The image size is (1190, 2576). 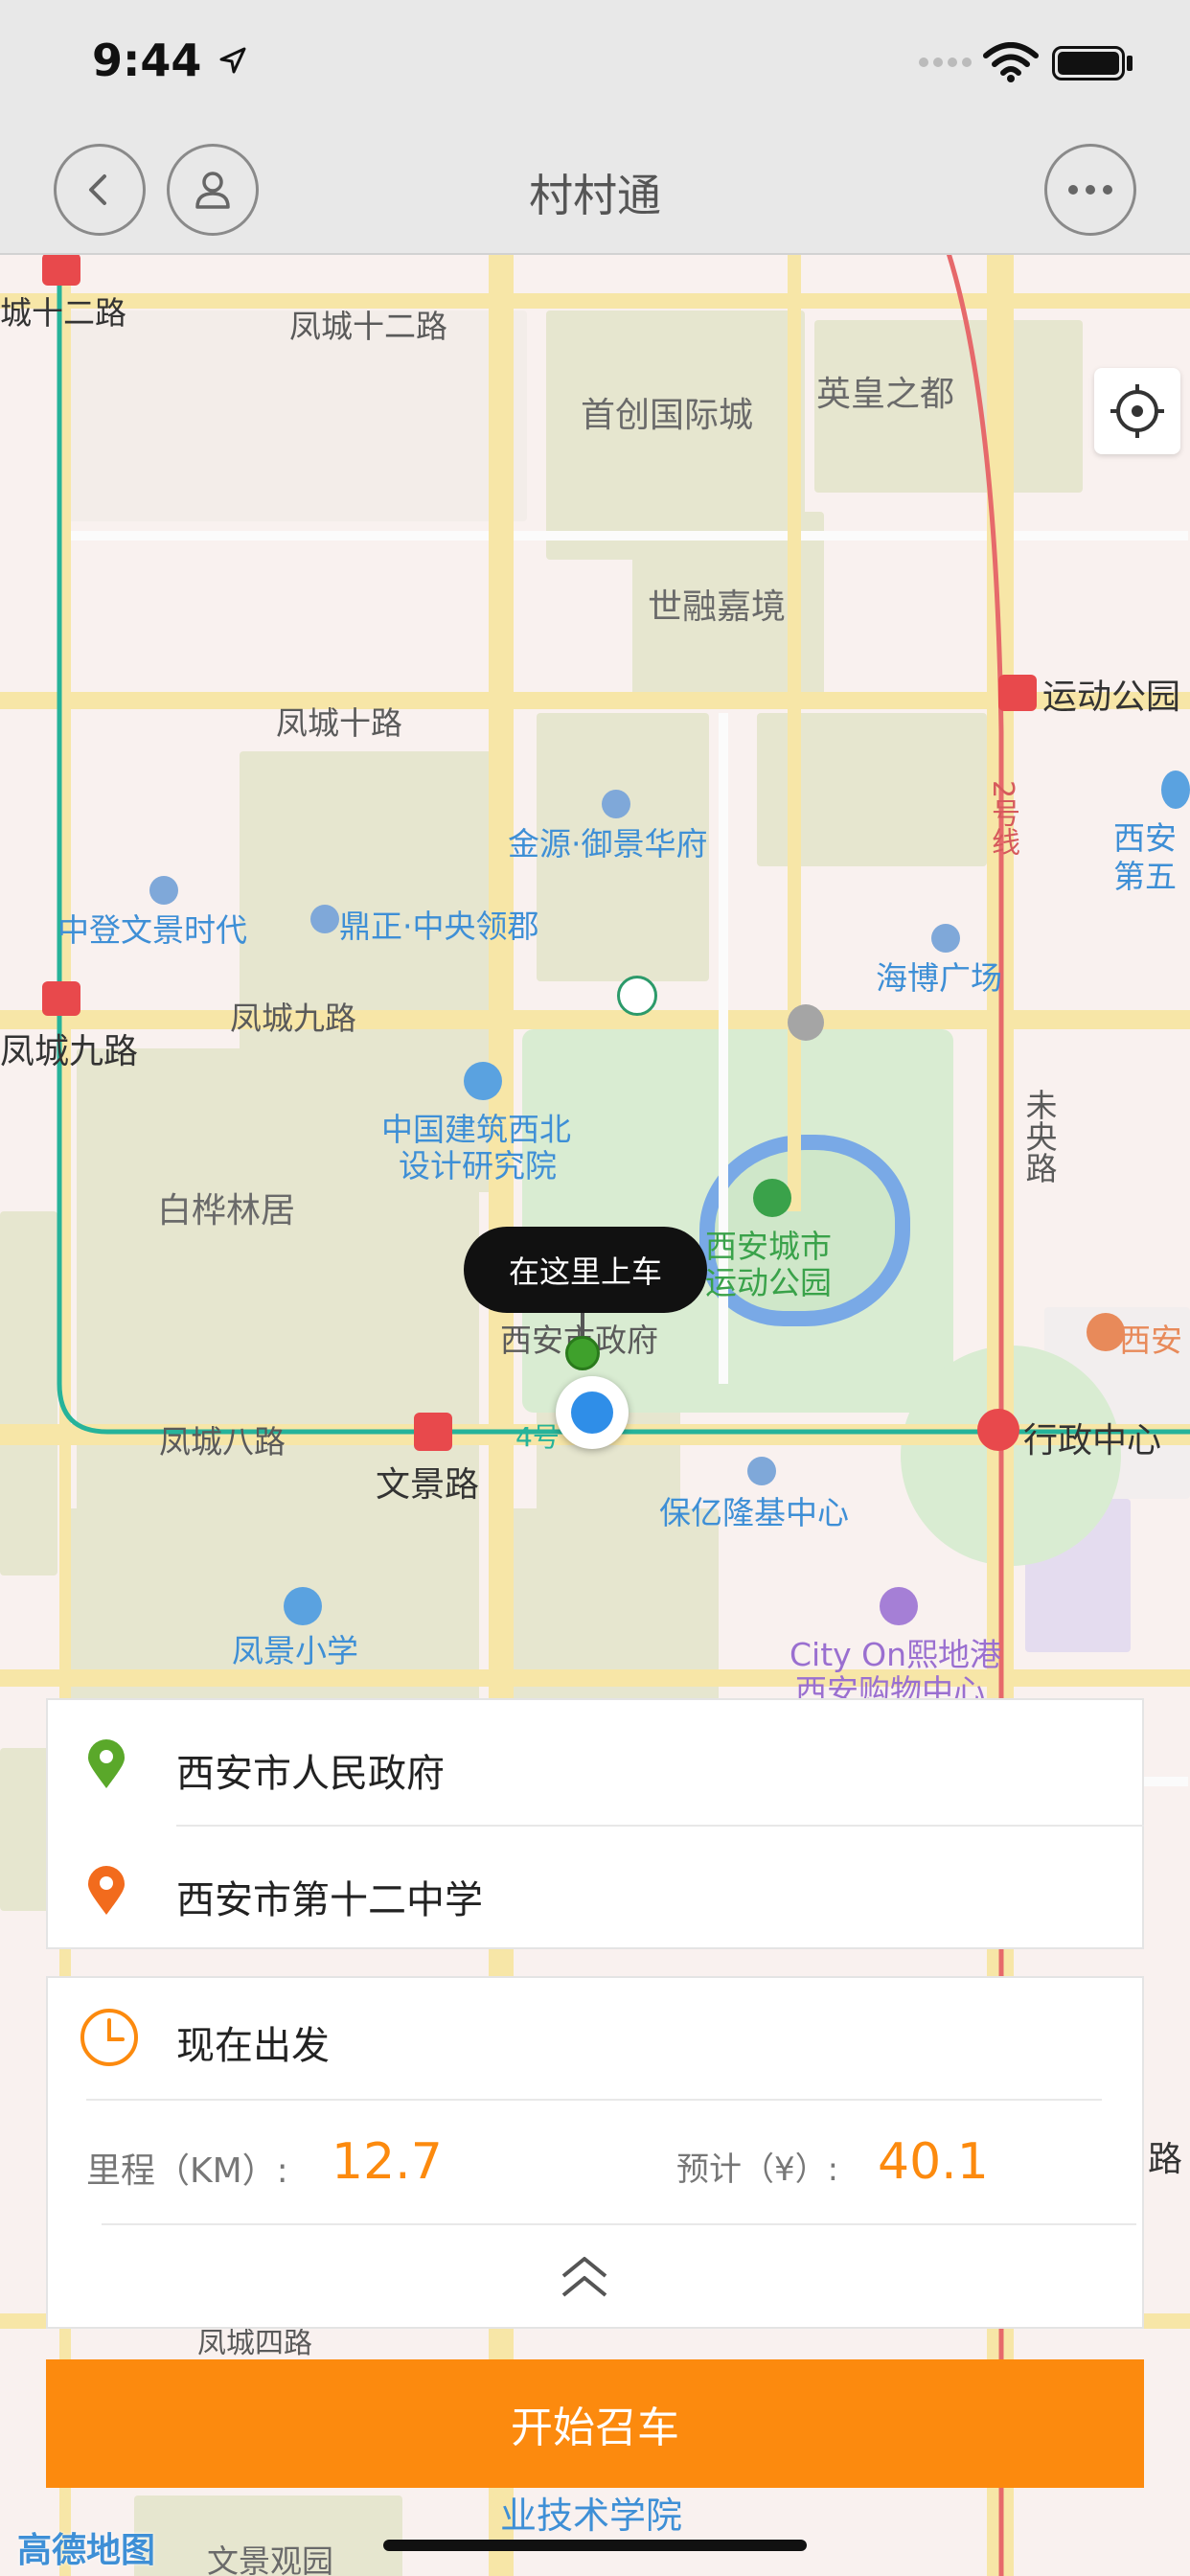 I want to click on distance-value: 12.7, so click(x=388, y=2162).